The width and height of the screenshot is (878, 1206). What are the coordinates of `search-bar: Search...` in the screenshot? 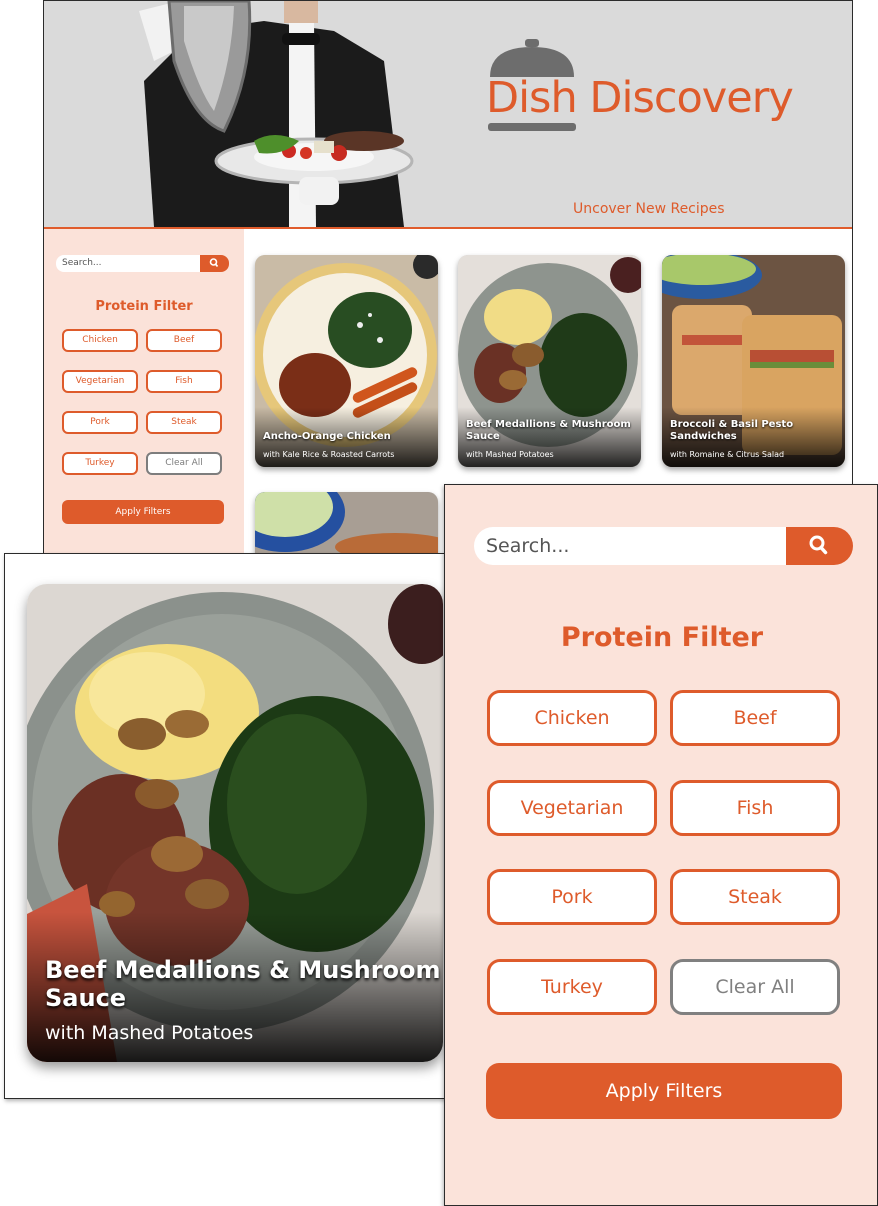 It's located at (142, 263).